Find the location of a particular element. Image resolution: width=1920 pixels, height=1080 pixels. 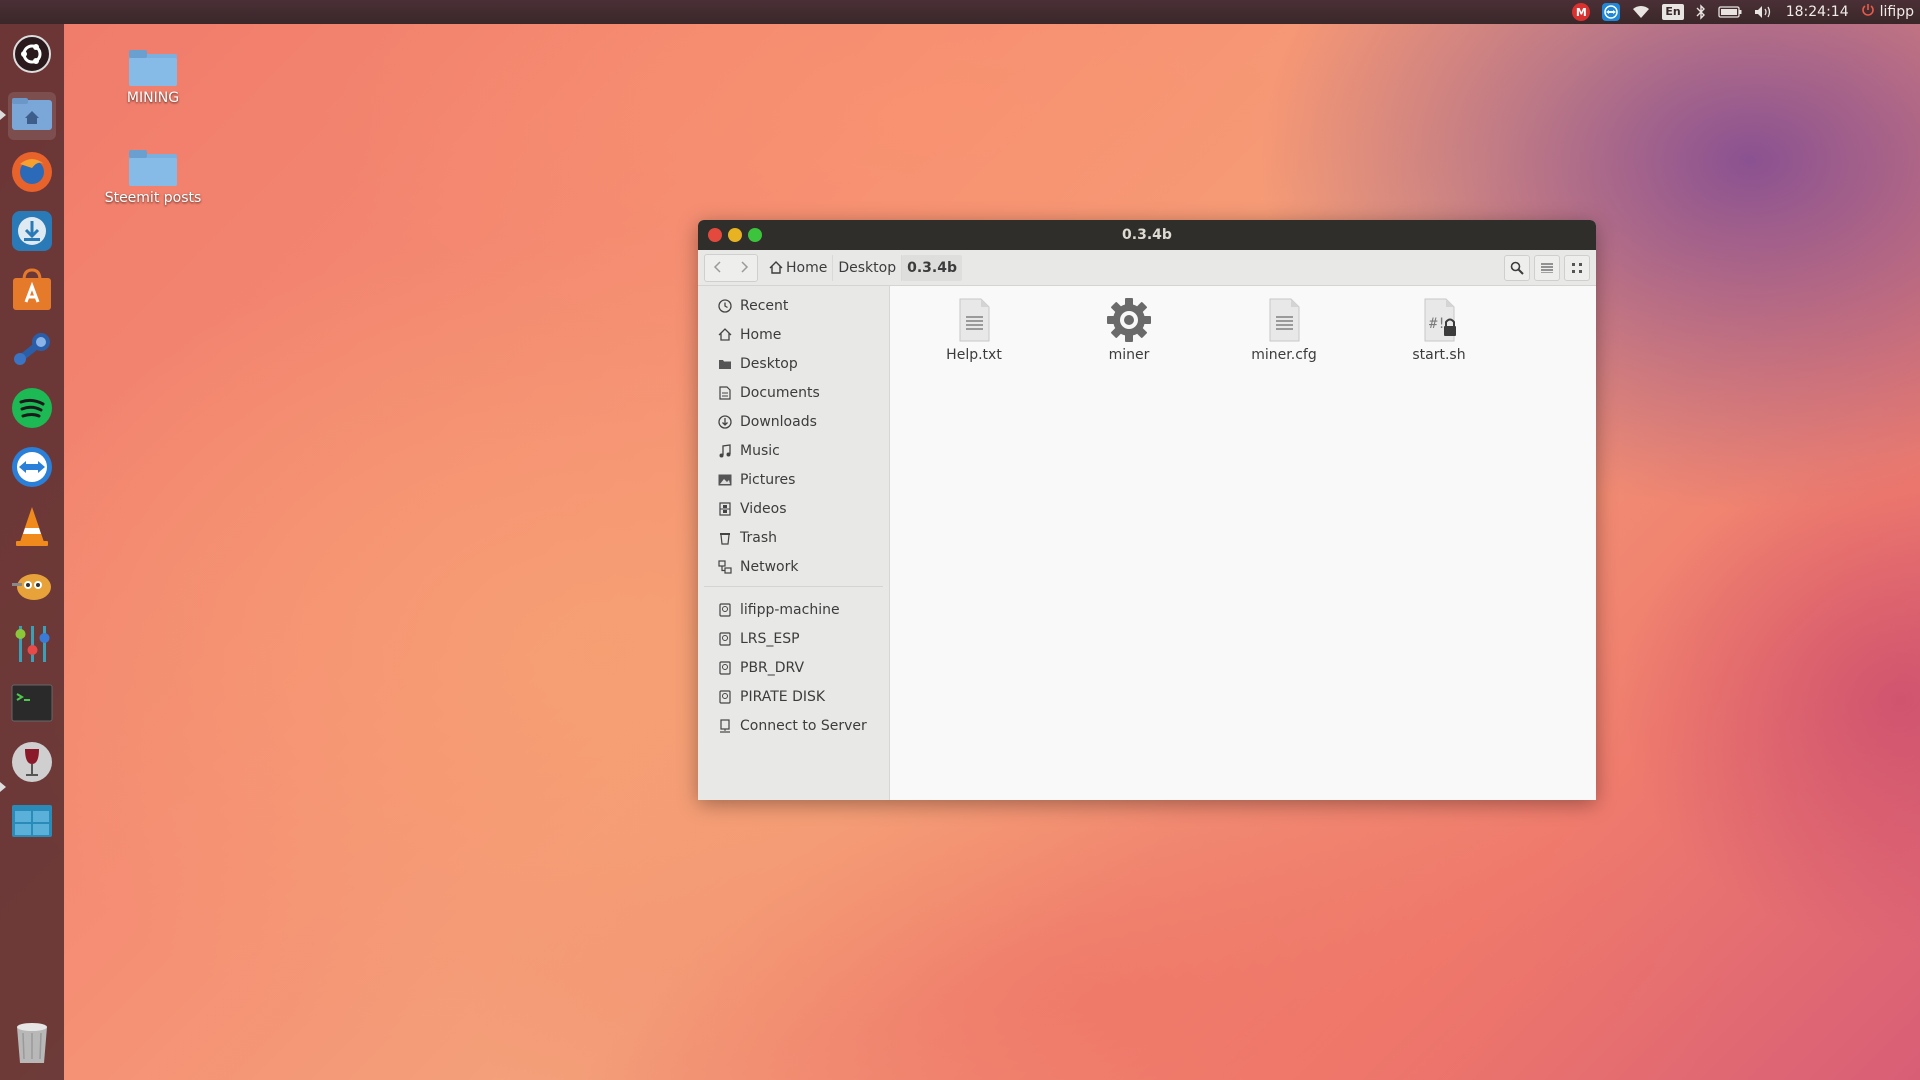

sidebar-item-label: Documents is located at coordinates (780, 392).